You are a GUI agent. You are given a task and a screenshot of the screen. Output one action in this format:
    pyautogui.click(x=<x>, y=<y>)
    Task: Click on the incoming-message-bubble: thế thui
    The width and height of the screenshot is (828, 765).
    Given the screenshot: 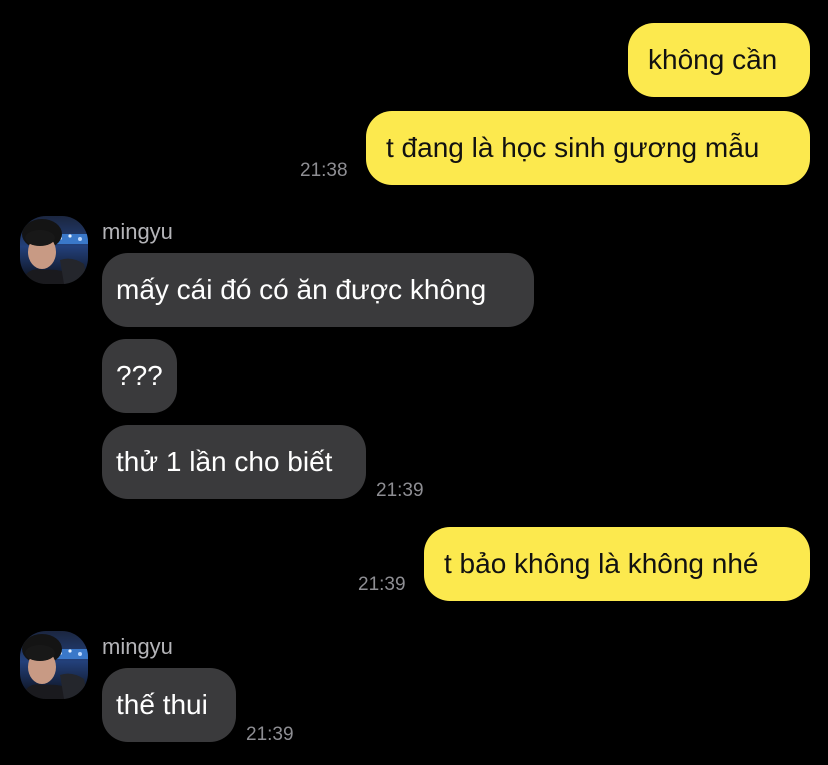 What is the action you would take?
    pyautogui.click(x=169, y=705)
    